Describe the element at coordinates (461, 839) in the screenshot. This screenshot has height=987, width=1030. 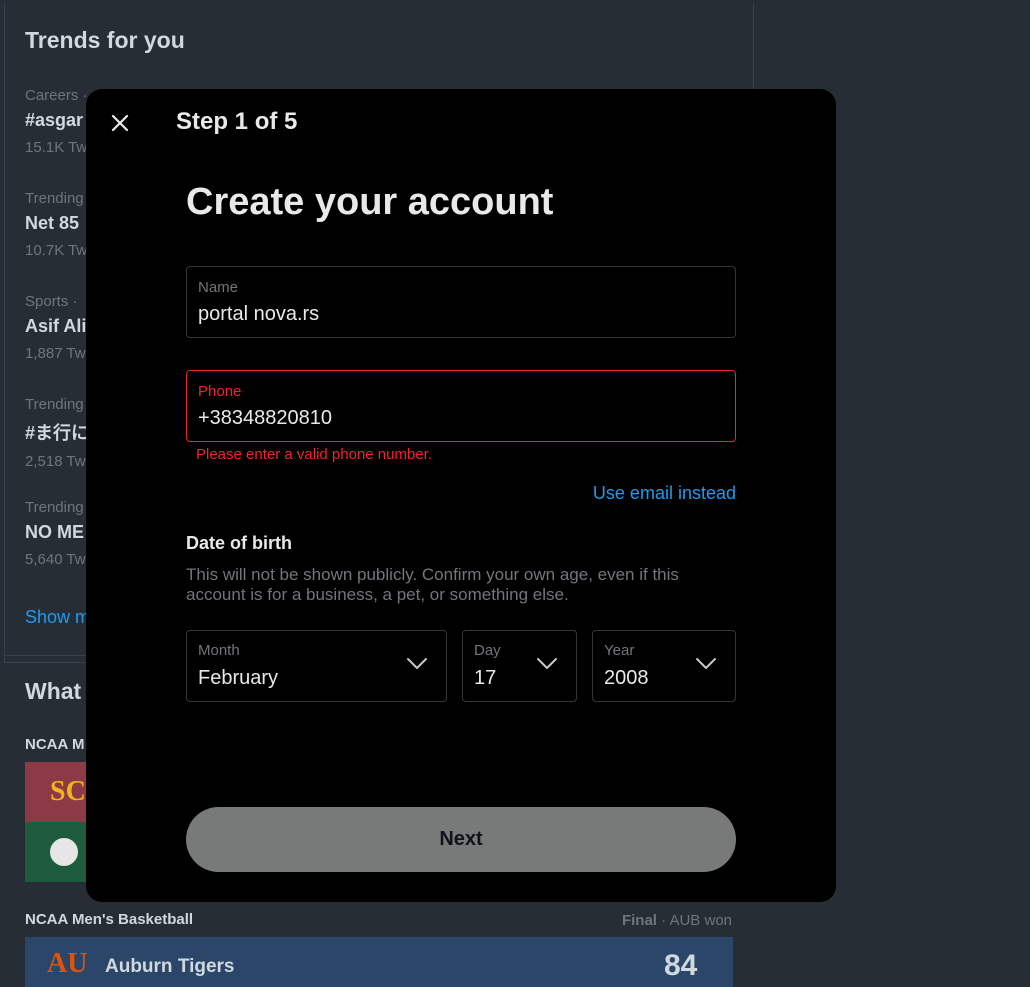
I see `next-button: Next` at that location.